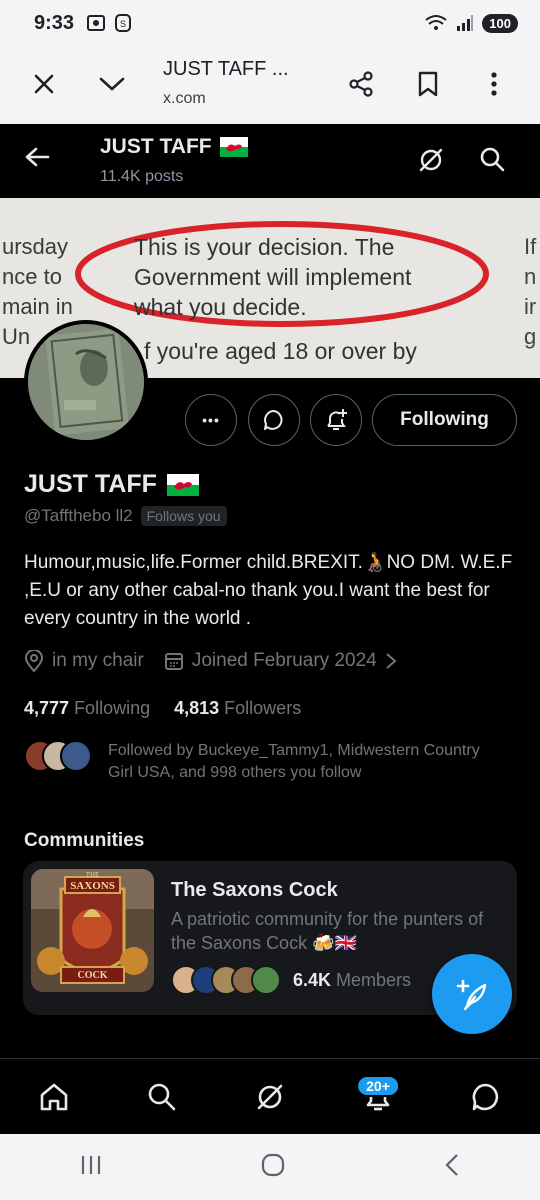  I want to click on more-options-button: •••, so click(211, 420).